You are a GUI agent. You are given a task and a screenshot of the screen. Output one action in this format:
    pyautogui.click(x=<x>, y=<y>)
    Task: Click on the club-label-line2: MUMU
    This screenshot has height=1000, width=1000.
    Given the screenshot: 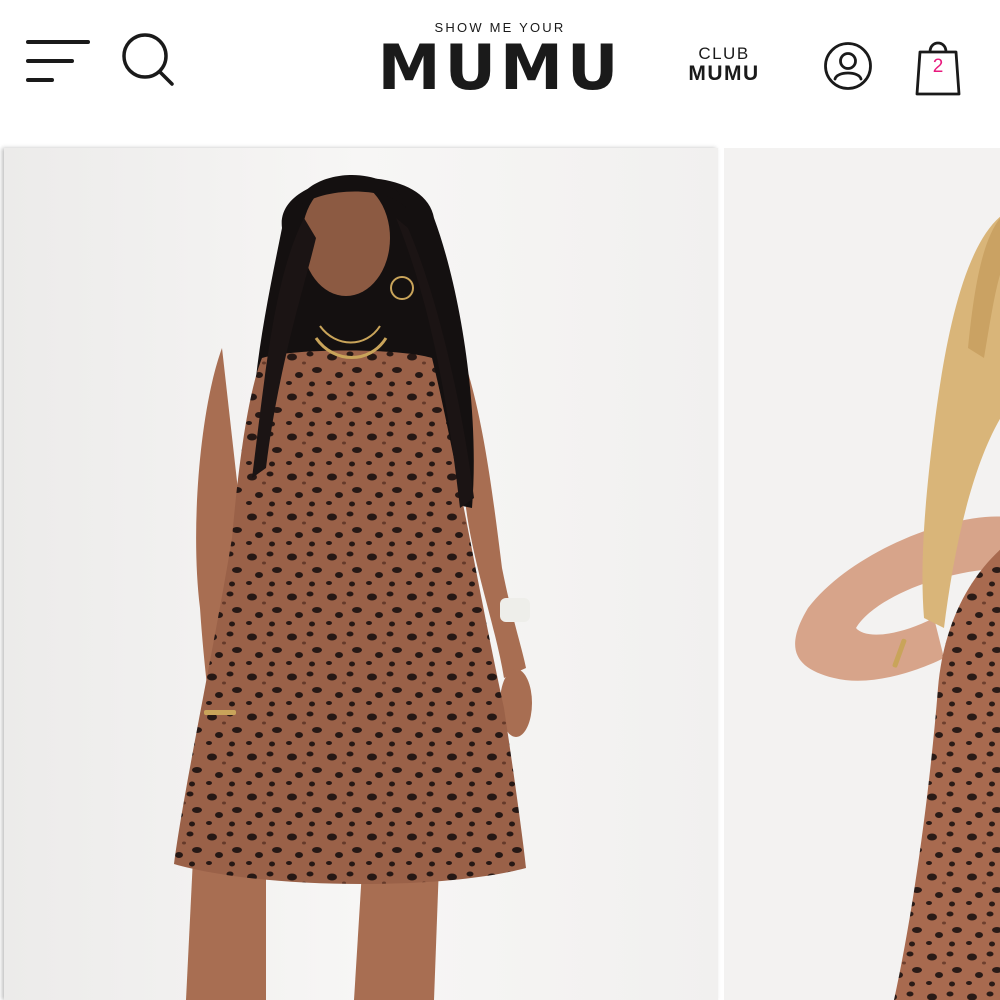 What is the action you would take?
    pyautogui.click(x=724, y=73)
    